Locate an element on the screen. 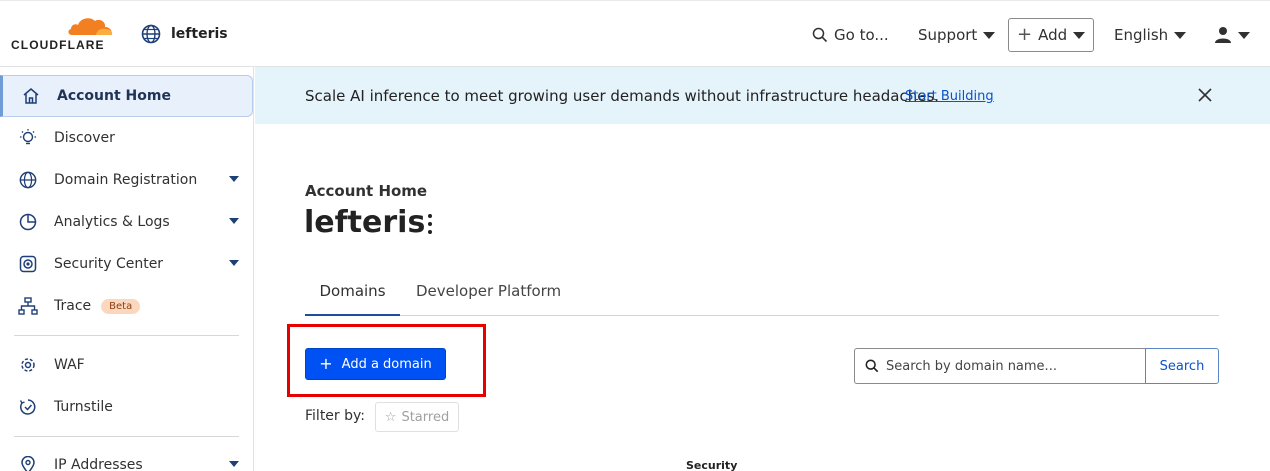 Image resolution: width=1270 pixels, height=471 pixels. sidebar-item-domain-registration: Domain Registration is located at coordinates (126, 180).